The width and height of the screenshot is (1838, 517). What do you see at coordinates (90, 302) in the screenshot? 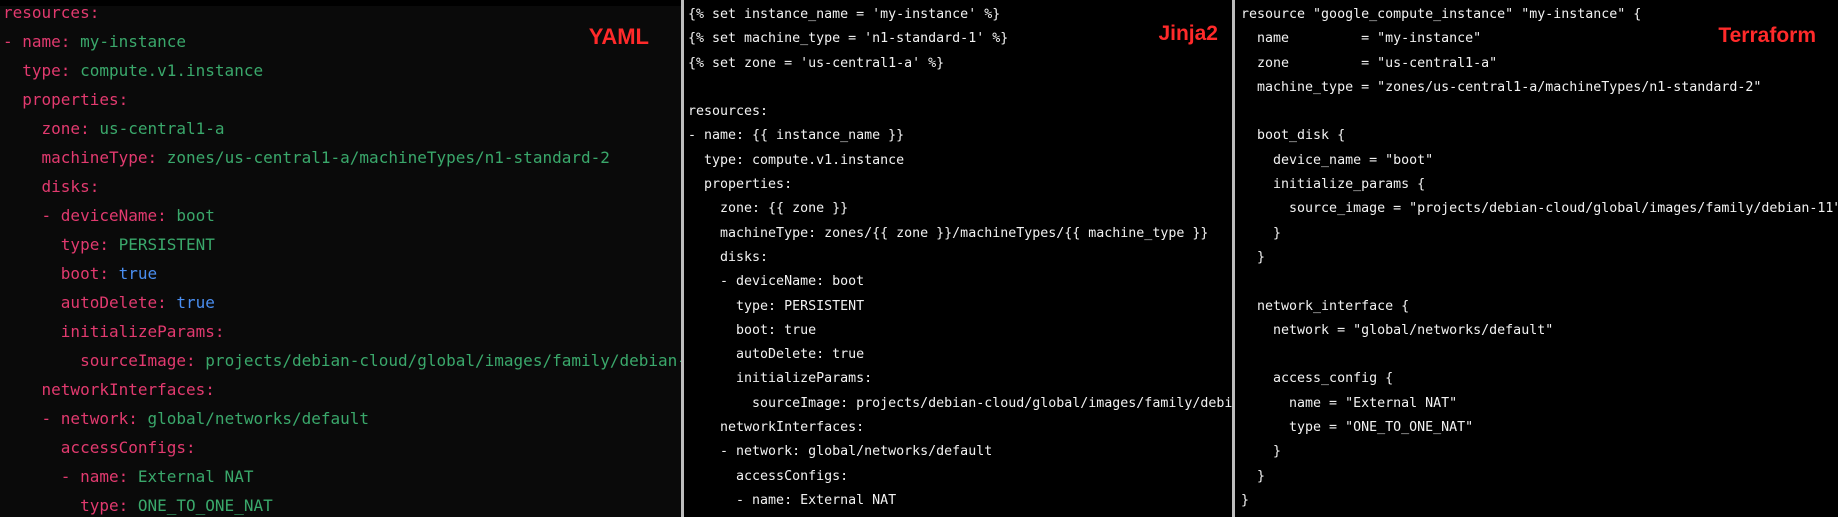
I see `yaml-key-token: autoDelete:` at bounding box center [90, 302].